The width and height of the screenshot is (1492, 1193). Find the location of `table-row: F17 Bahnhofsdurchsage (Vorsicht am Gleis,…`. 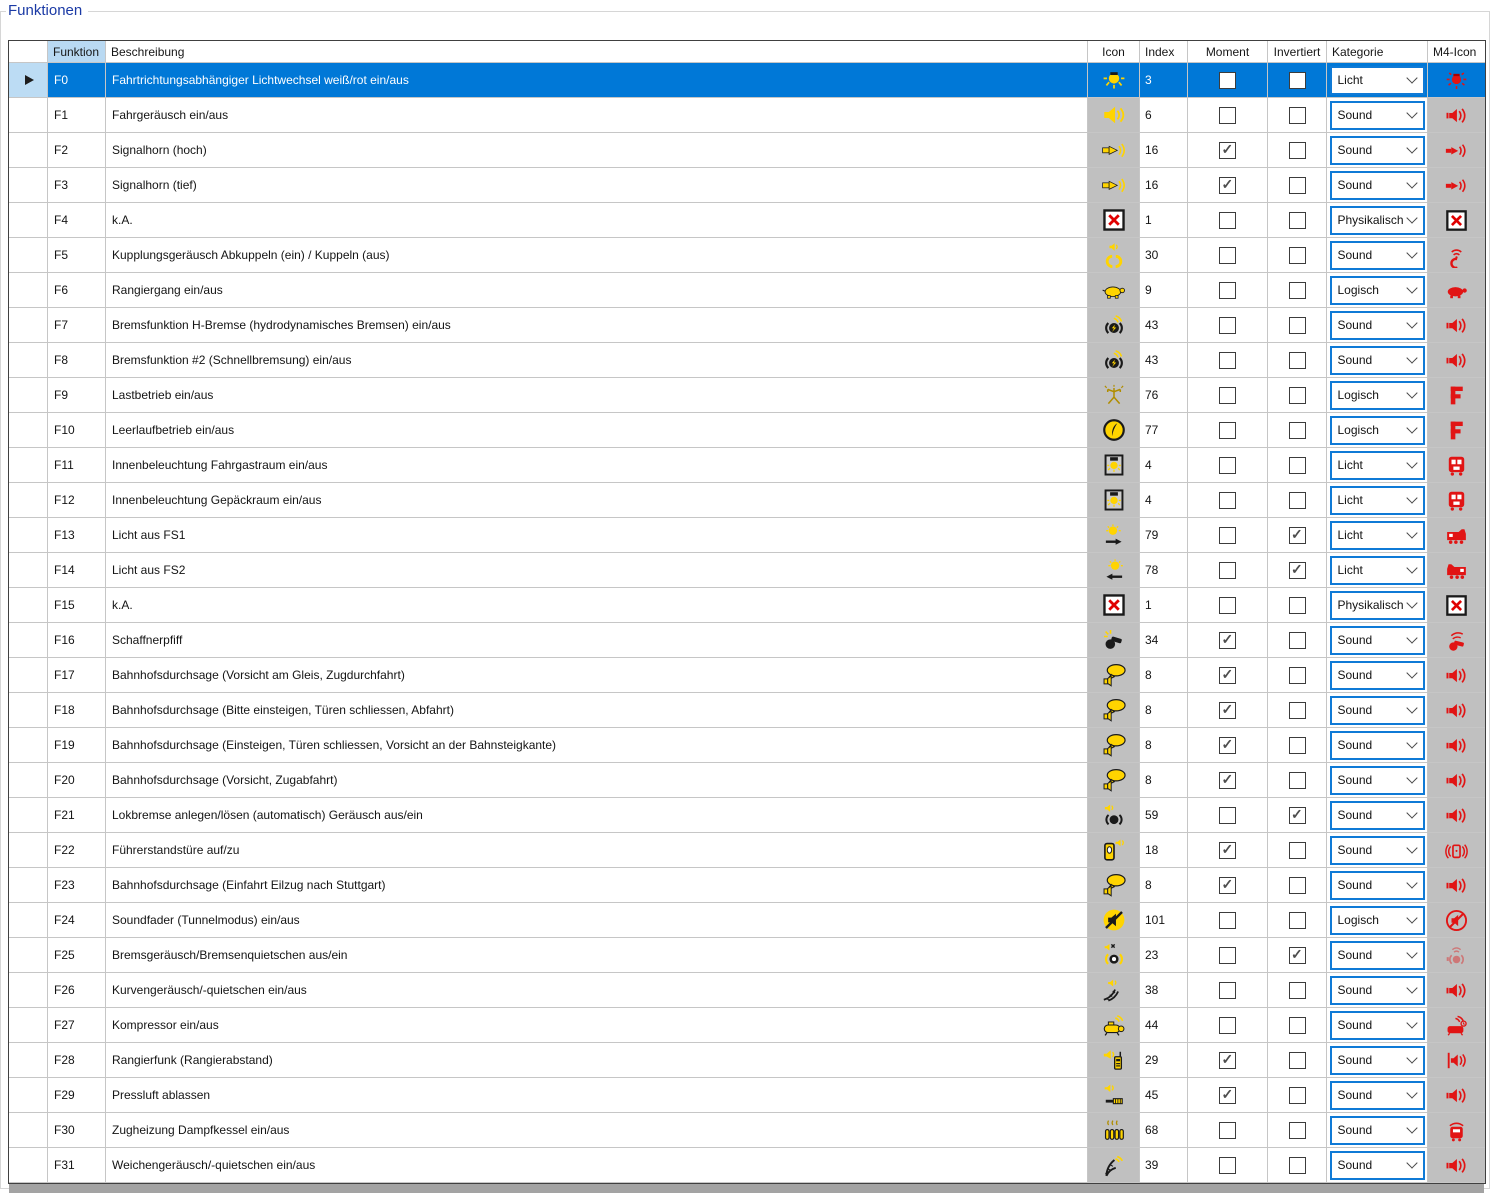

table-row: F17 Bahnhofsdurchsage (Vorsicht am Gleis,… is located at coordinates (747, 675).